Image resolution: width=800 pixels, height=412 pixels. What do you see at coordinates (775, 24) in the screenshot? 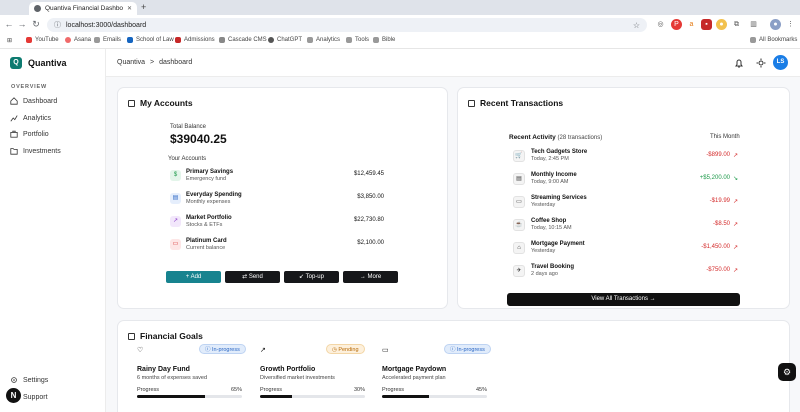
I see `profile-icon: ●` at bounding box center [775, 24].